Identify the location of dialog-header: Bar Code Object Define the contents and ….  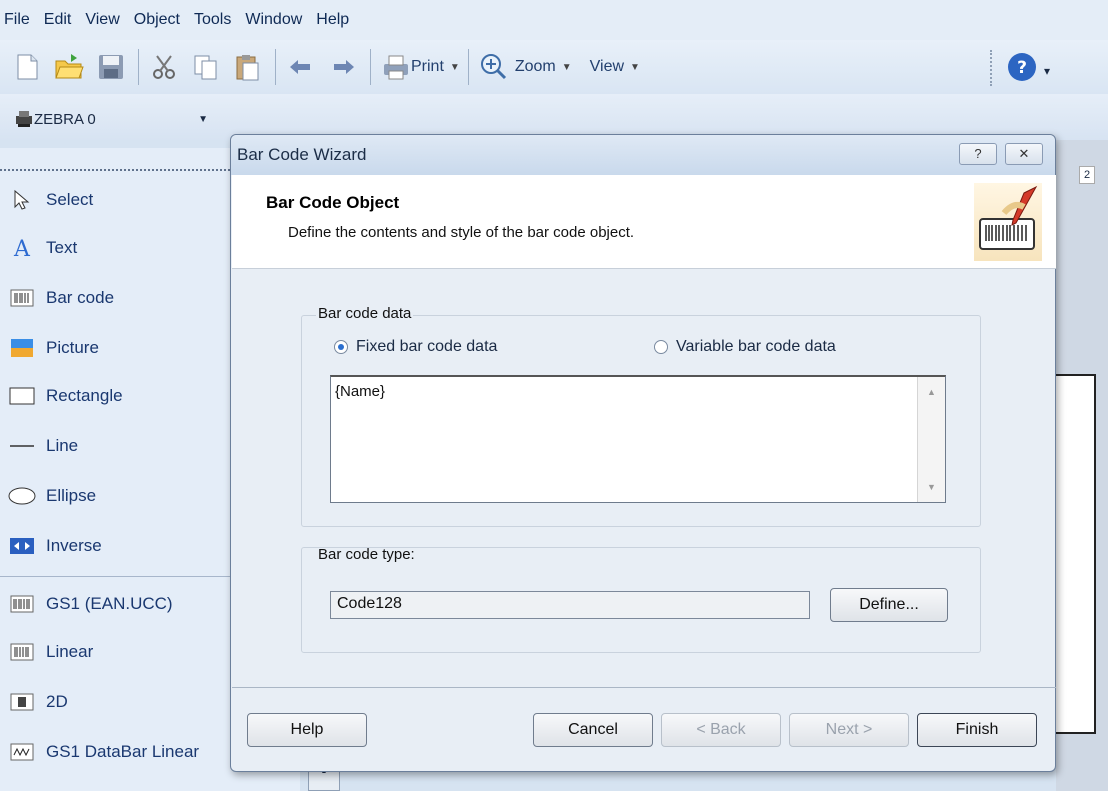
(644, 222).